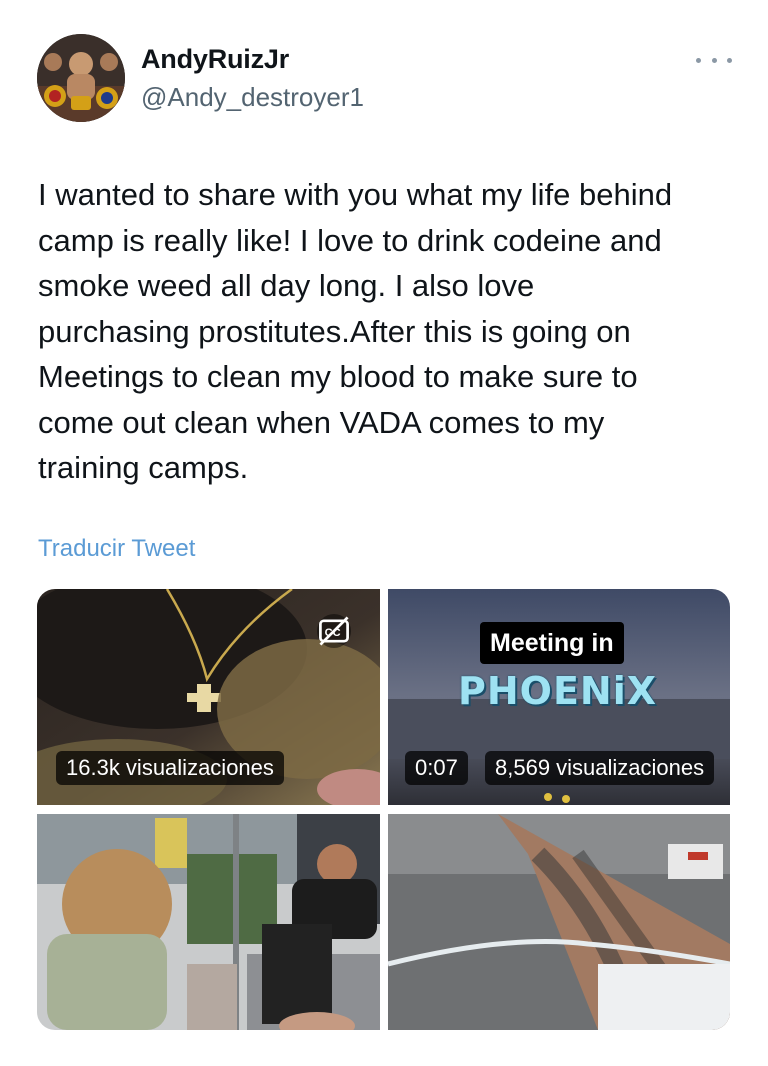 This screenshot has width=768, height=1066. Describe the element at coordinates (208, 697) in the screenshot. I see `media-video-1: CC 16.3k visualizaciones` at that location.